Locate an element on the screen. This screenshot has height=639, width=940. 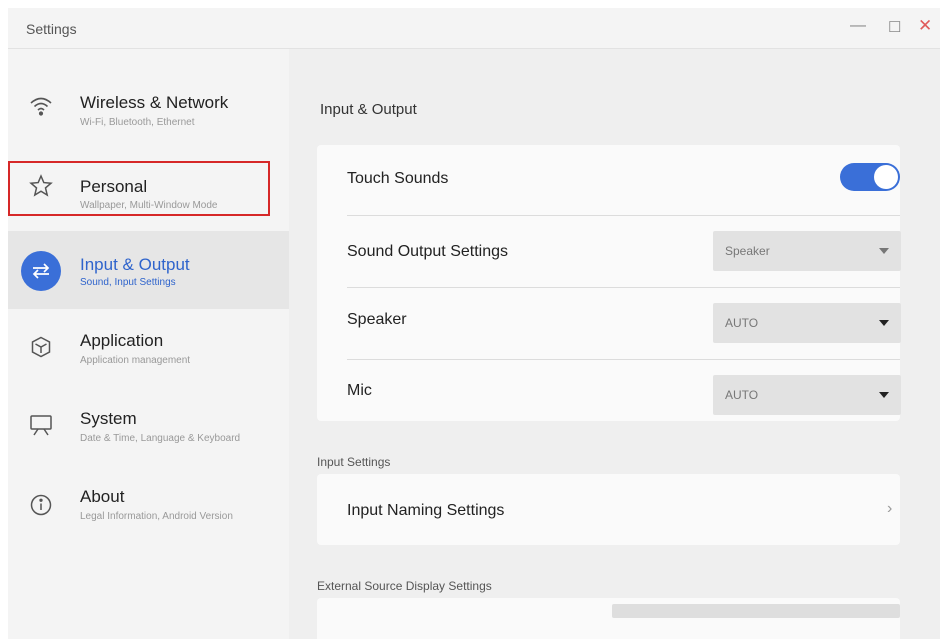
speaker-row: Speaker AUTO is located at coordinates (609, 324).